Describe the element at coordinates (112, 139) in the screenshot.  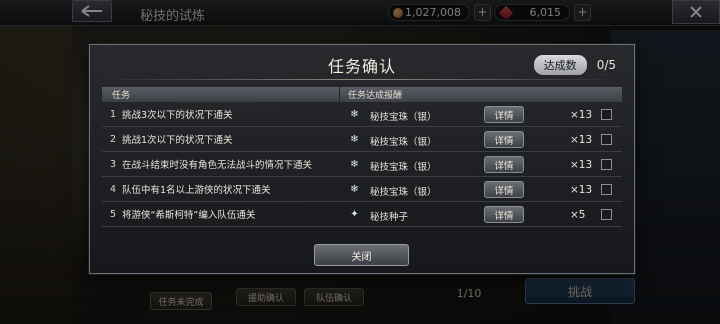
I see `task-number: 2` at that location.